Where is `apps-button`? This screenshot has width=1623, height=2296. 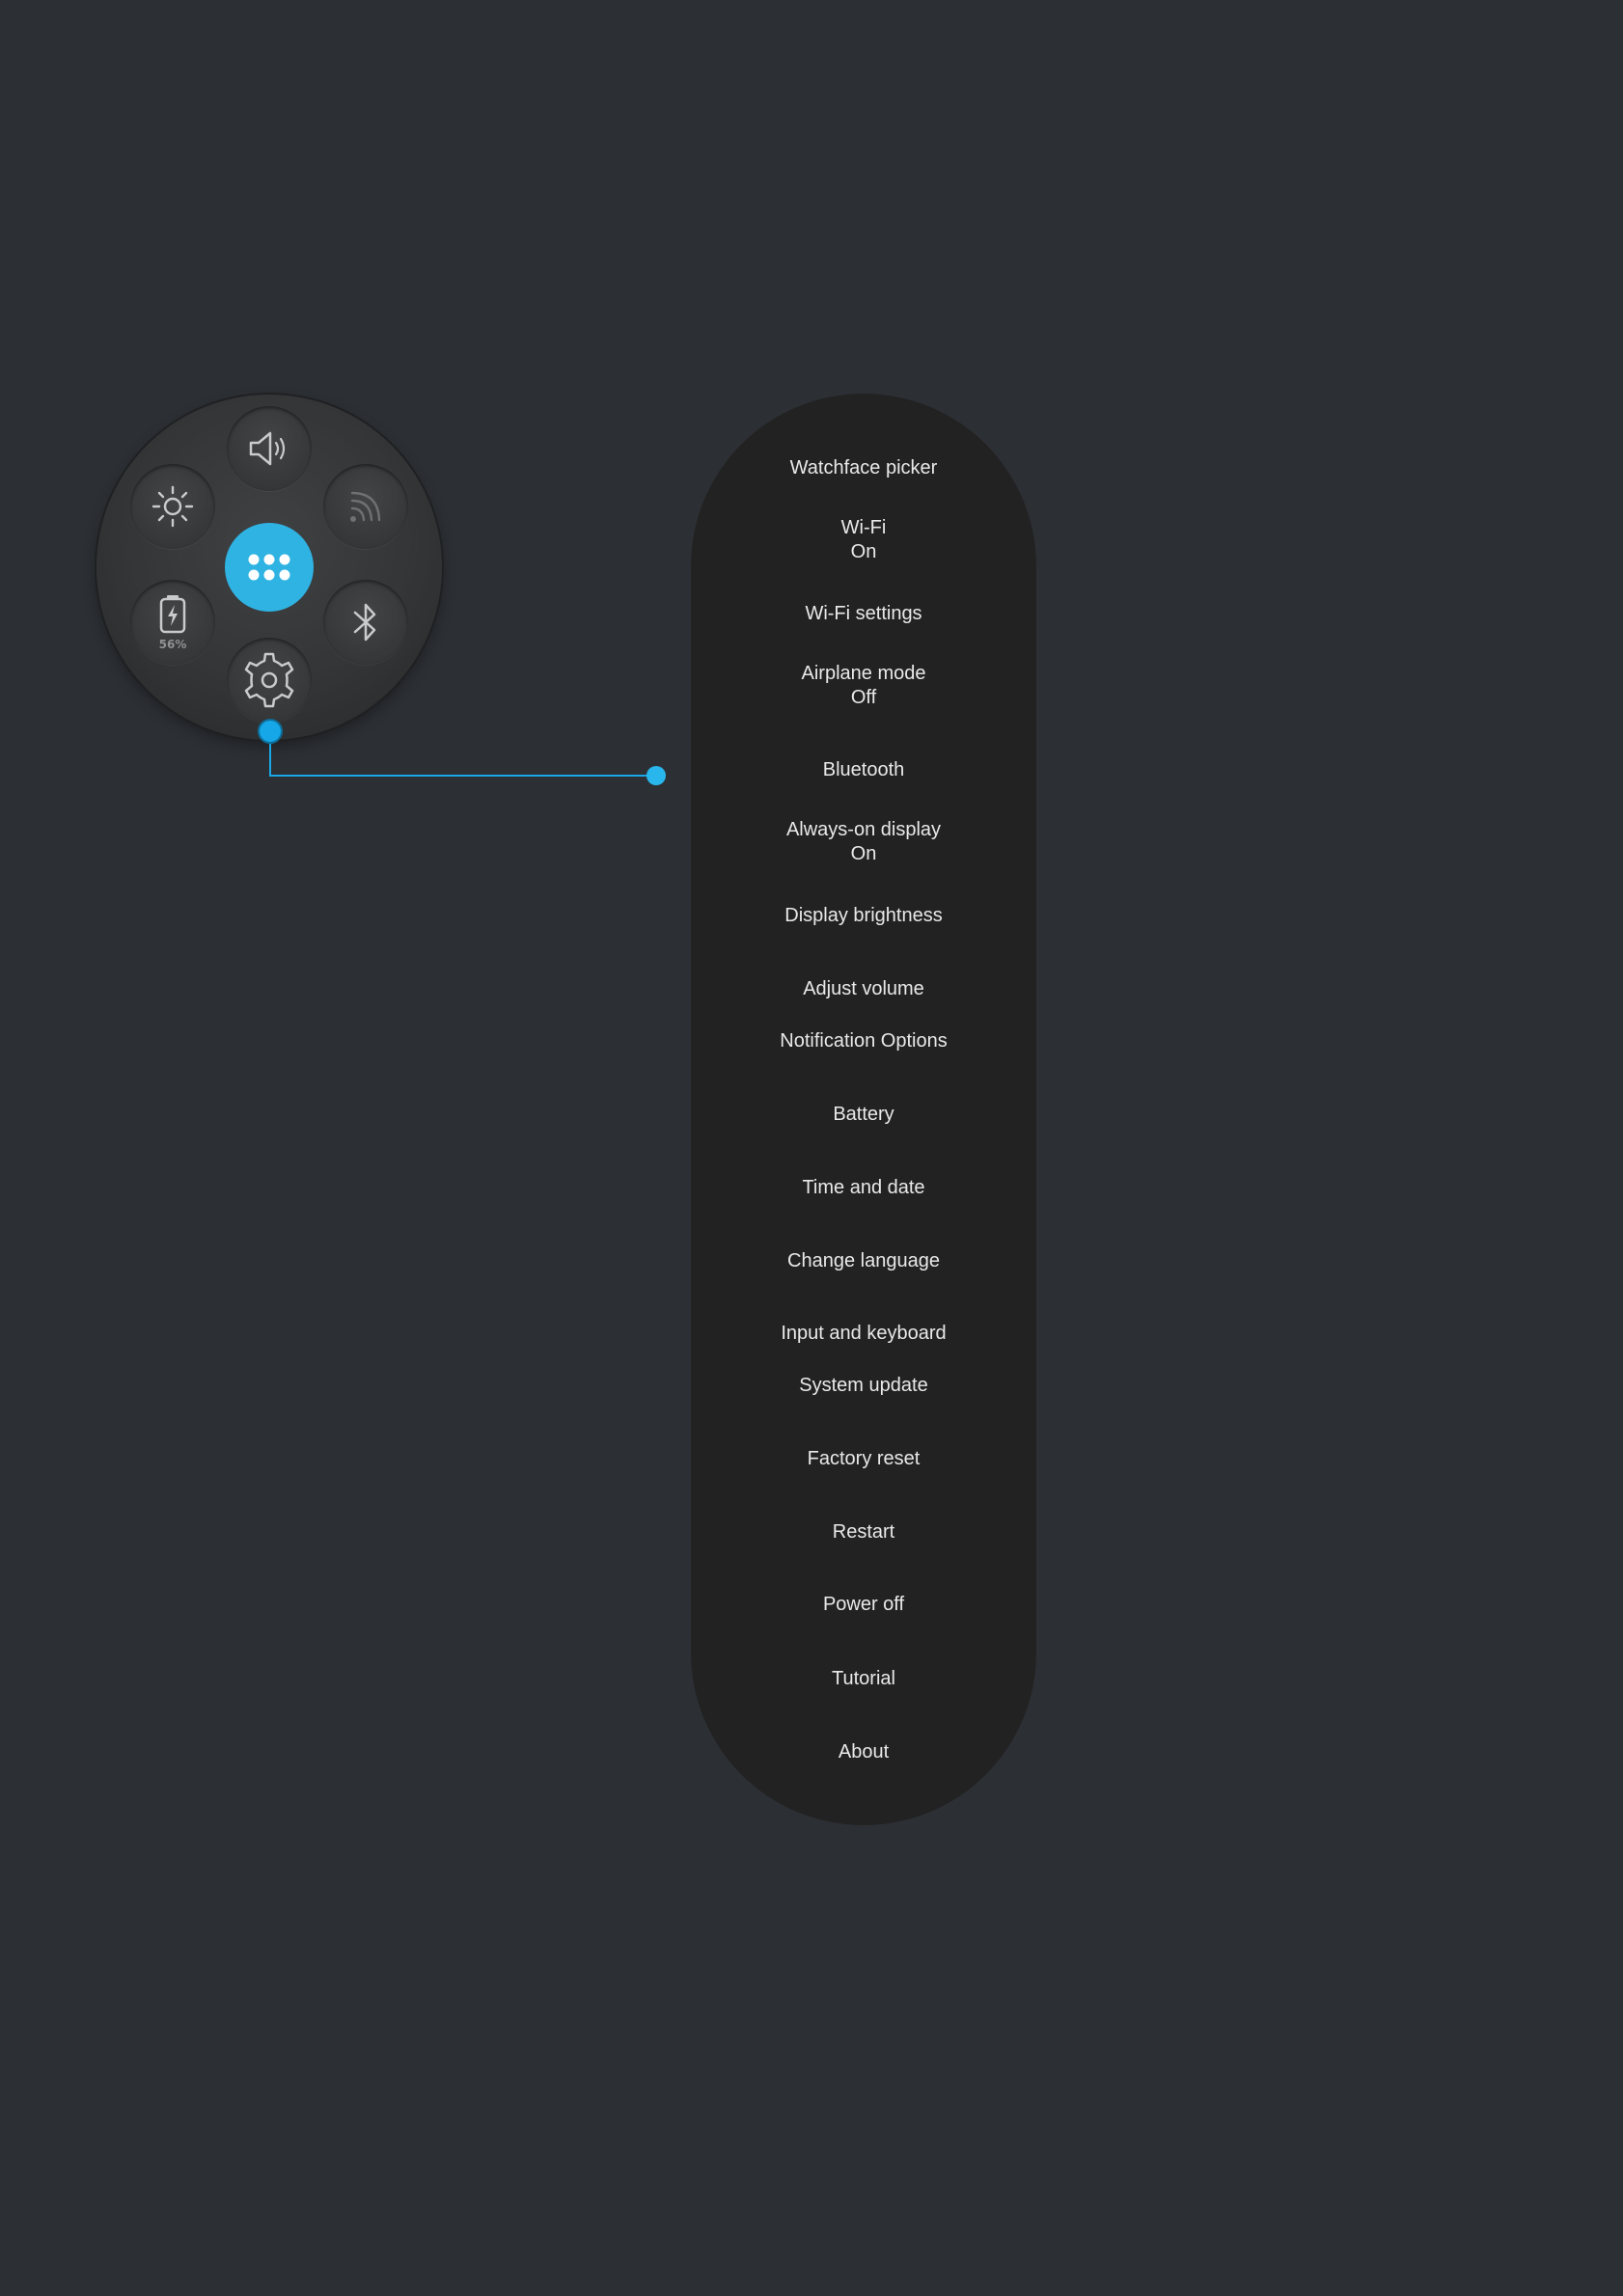 apps-button is located at coordinates (270, 567).